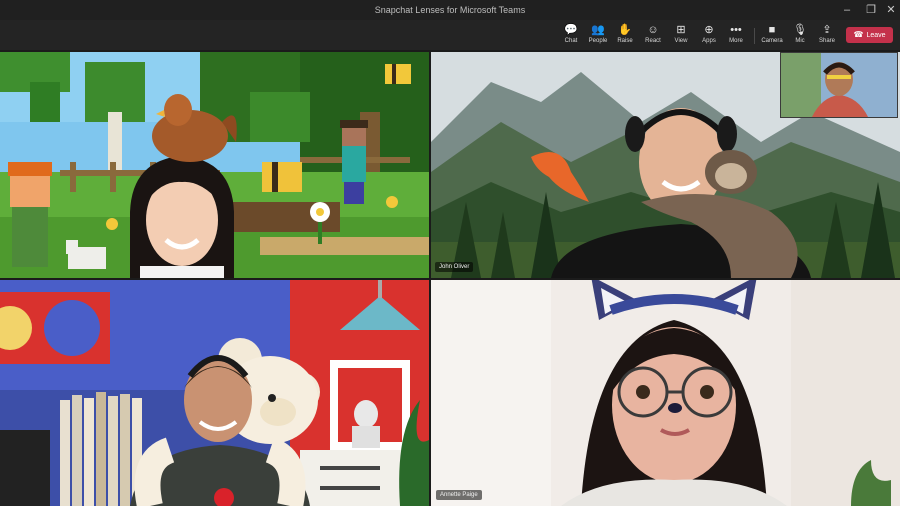 The width and height of the screenshot is (900, 506). I want to click on minimize-button: –, so click(847, 10).